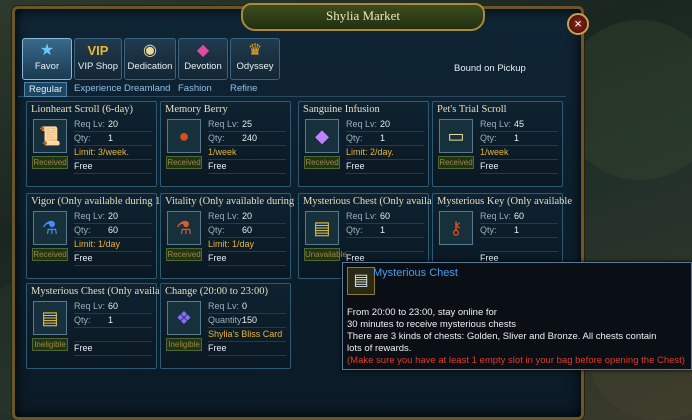 The image size is (692, 420). I want to click on item-name: Pet's Trial Scroll, so click(472, 109).